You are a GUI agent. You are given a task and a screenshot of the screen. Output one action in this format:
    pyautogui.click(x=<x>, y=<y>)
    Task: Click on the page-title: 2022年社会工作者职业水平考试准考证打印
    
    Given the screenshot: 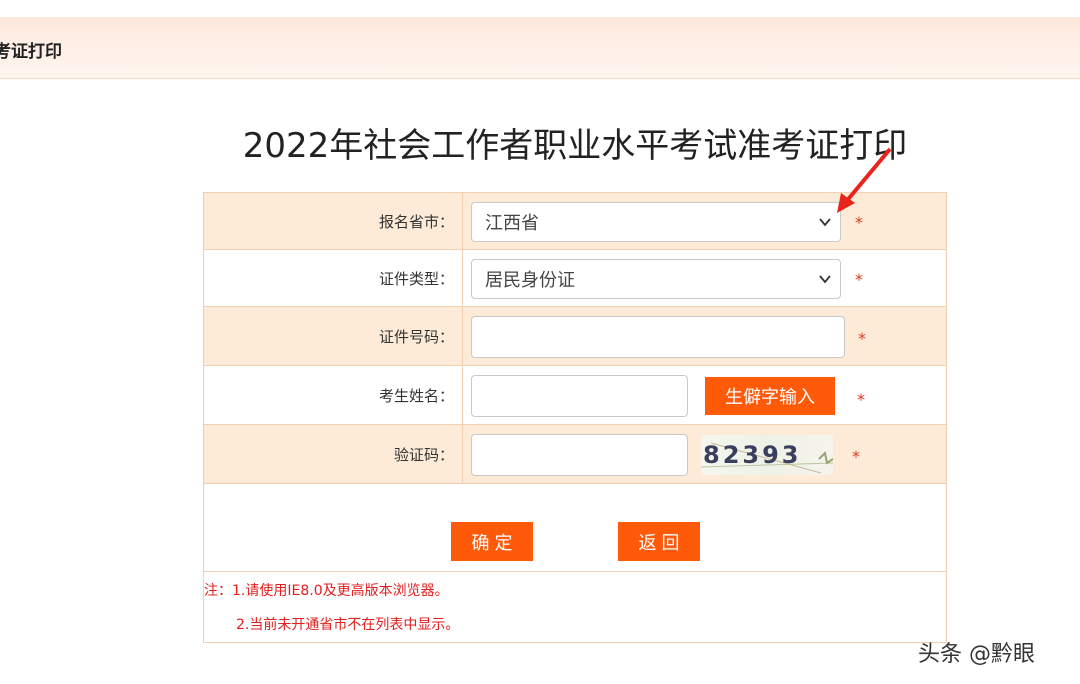 What is the action you would take?
    pyautogui.click(x=575, y=146)
    